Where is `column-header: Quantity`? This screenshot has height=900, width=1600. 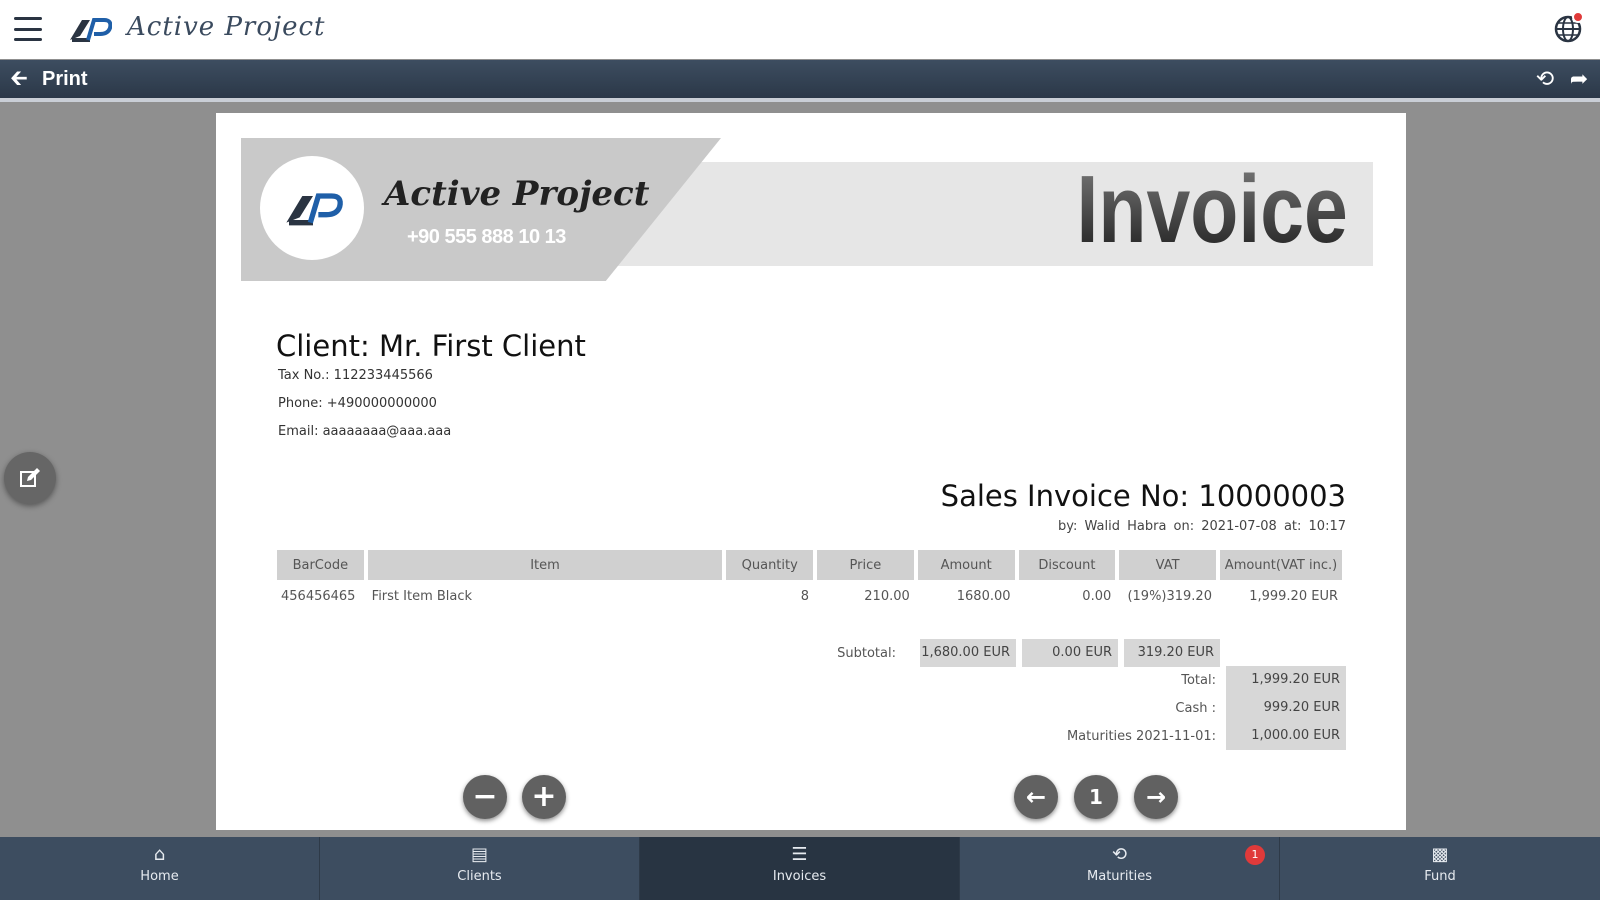
column-header: Quantity is located at coordinates (770, 565).